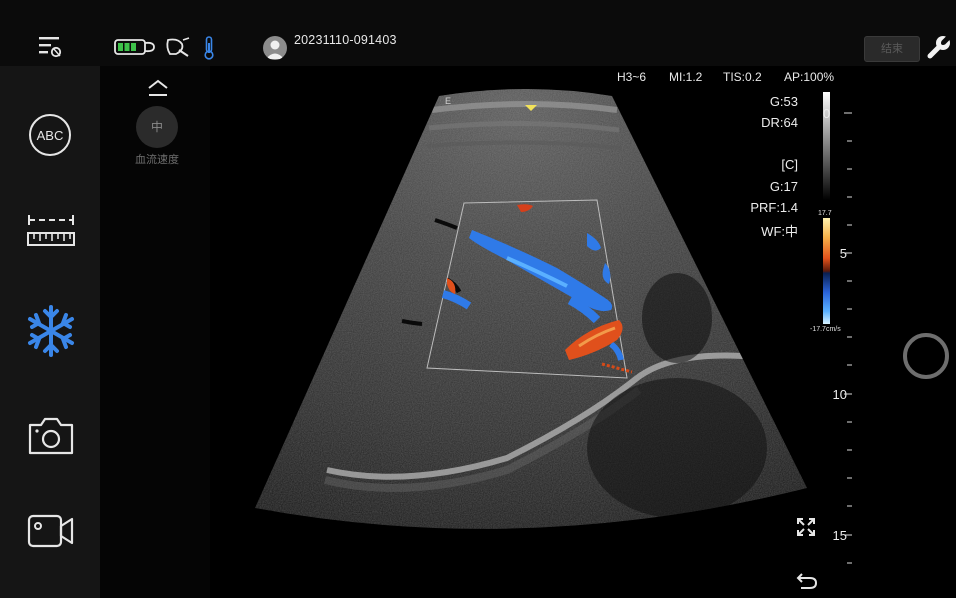 Image resolution: width=956 pixels, height=598 pixels. What do you see at coordinates (826, 271) in the screenshot?
I see `color-velocity-bar` at bounding box center [826, 271].